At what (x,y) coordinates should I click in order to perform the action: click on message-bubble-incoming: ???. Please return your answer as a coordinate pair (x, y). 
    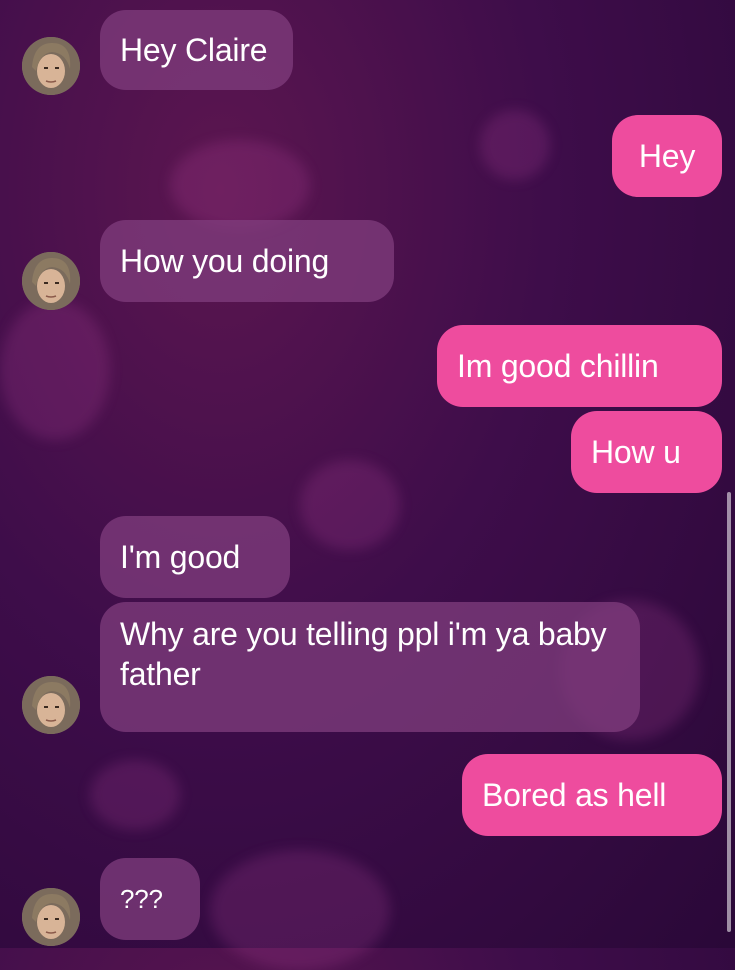
    Looking at the image, I should click on (150, 899).